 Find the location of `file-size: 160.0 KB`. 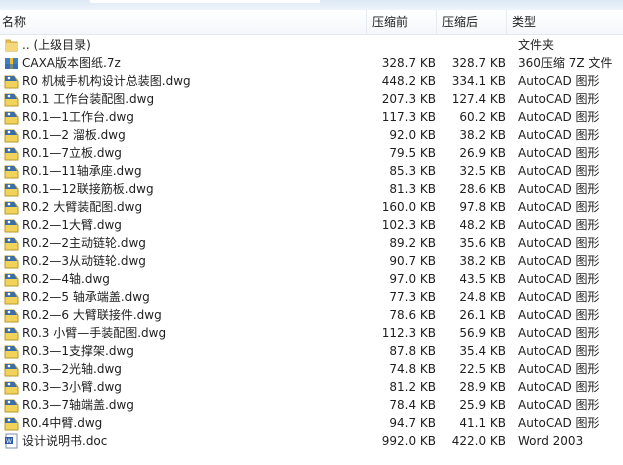

file-size: 160.0 KB is located at coordinates (408, 207).